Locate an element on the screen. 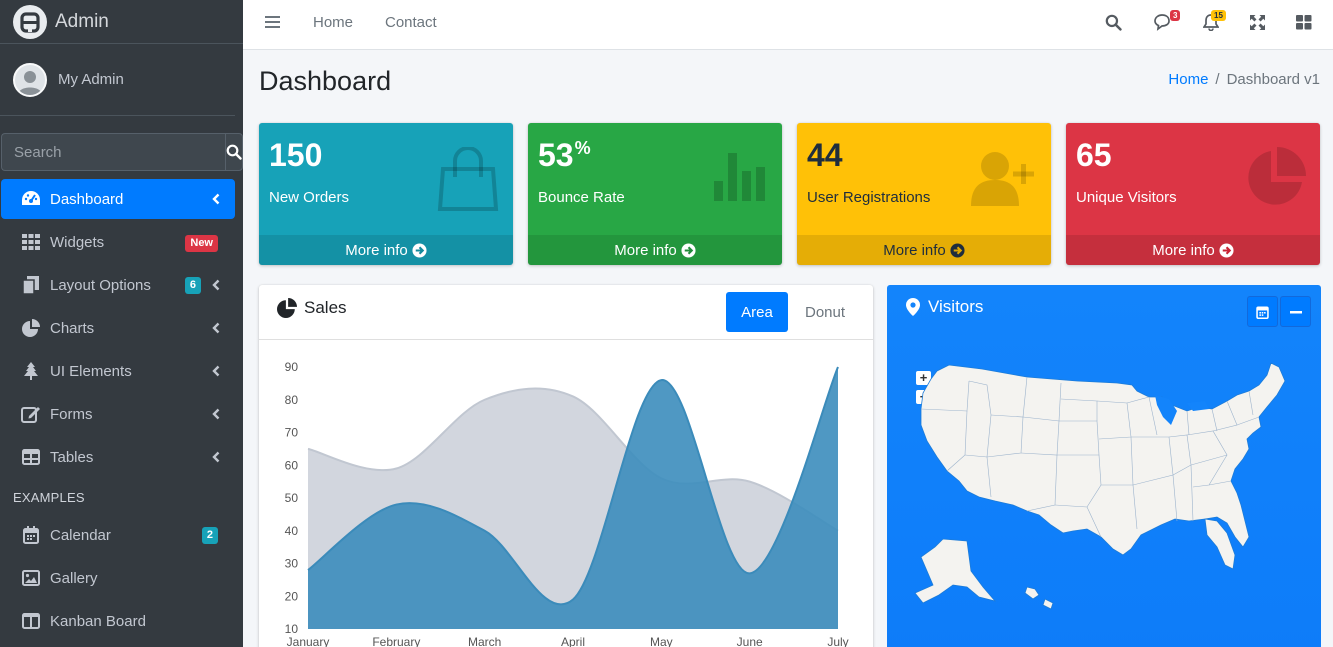 The height and width of the screenshot is (647, 1333). sidebar-item-layout-options: Layout Options 6 is located at coordinates (118, 285).